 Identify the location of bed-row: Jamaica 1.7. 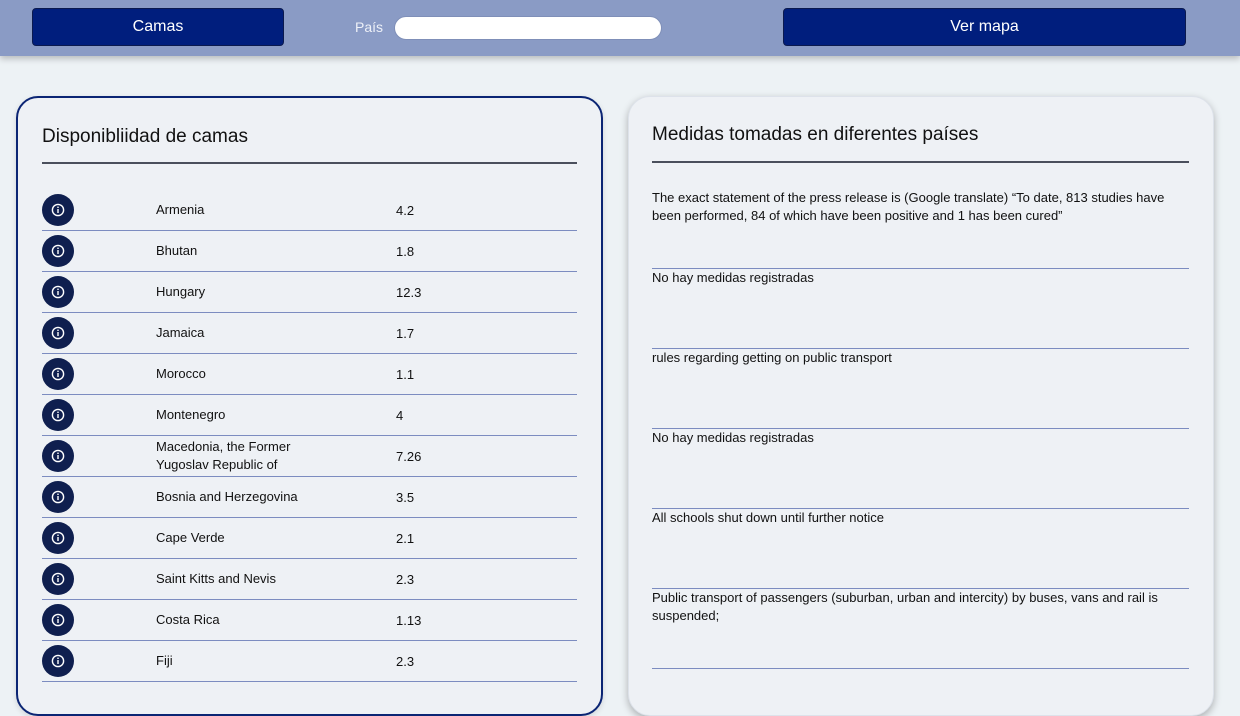
(309, 333).